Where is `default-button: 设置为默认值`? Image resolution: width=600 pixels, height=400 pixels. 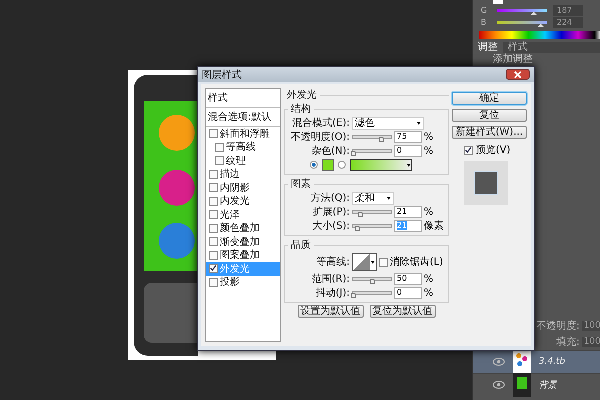
default-button: 设置为默认值 is located at coordinates (331, 311).